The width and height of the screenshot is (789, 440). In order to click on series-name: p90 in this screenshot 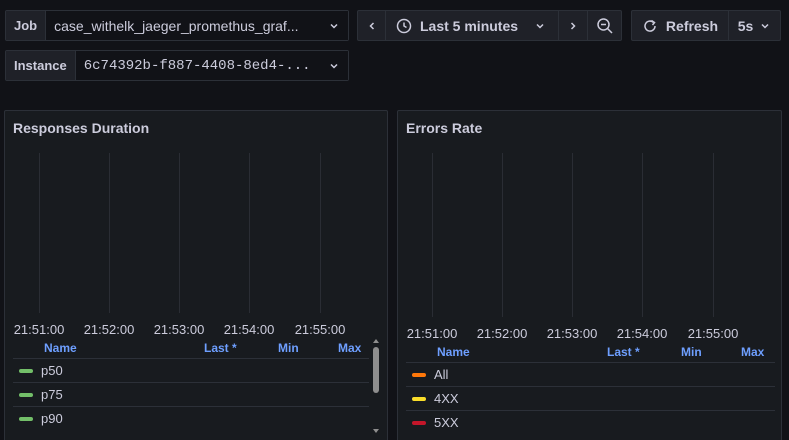, I will do `click(52, 418)`.